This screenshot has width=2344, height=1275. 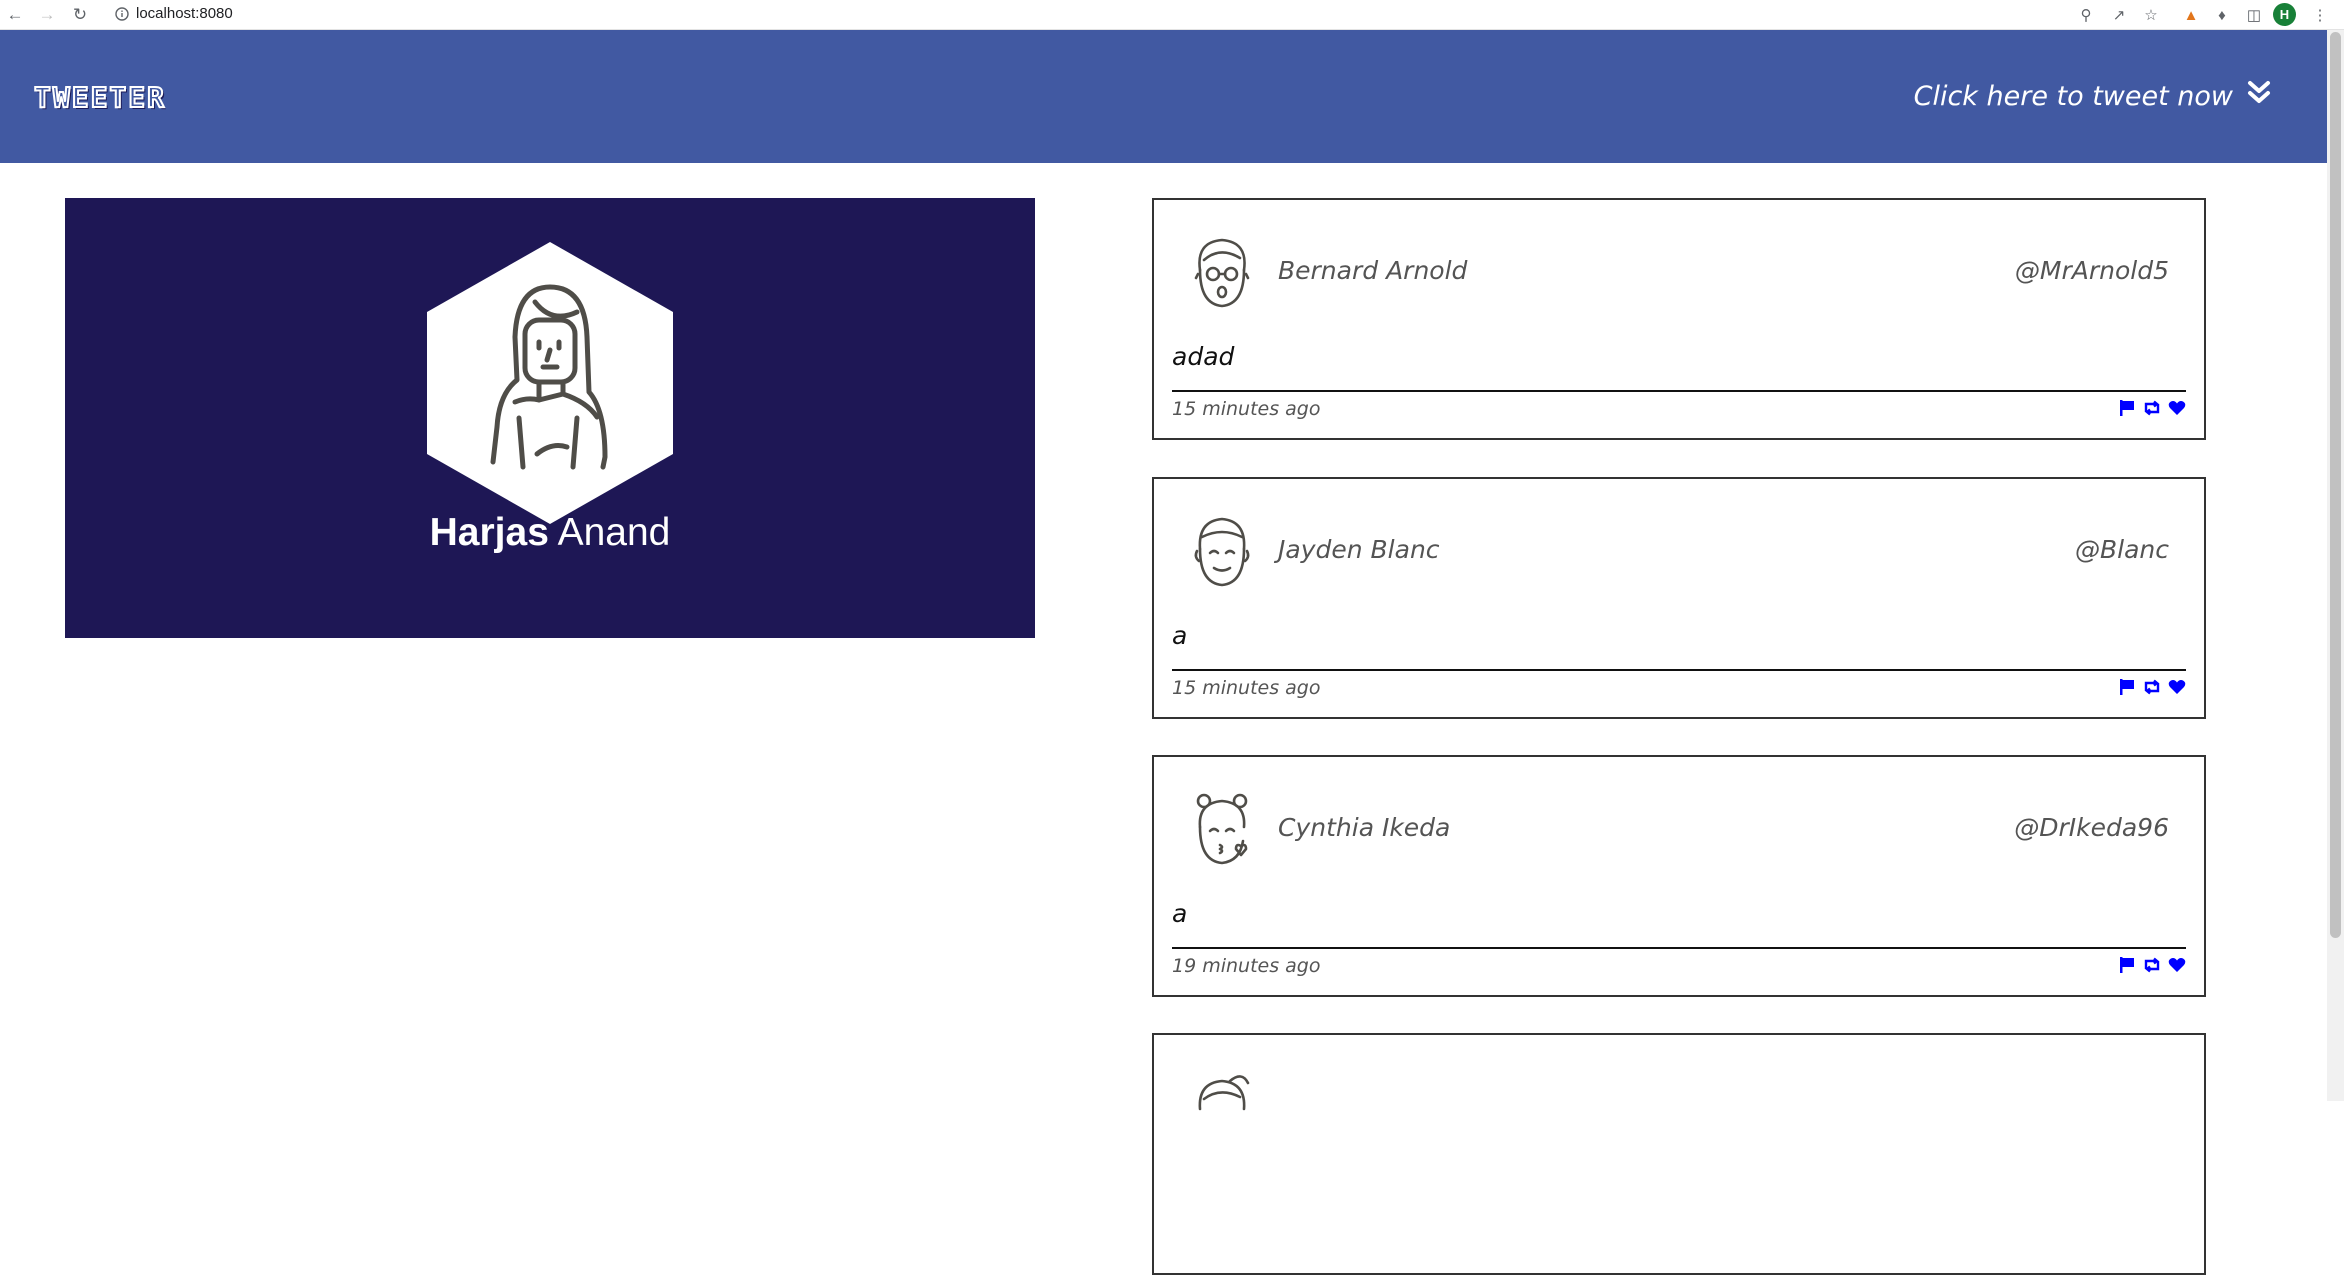 What do you see at coordinates (99, 97) in the screenshot?
I see `logo: TWEETER` at bounding box center [99, 97].